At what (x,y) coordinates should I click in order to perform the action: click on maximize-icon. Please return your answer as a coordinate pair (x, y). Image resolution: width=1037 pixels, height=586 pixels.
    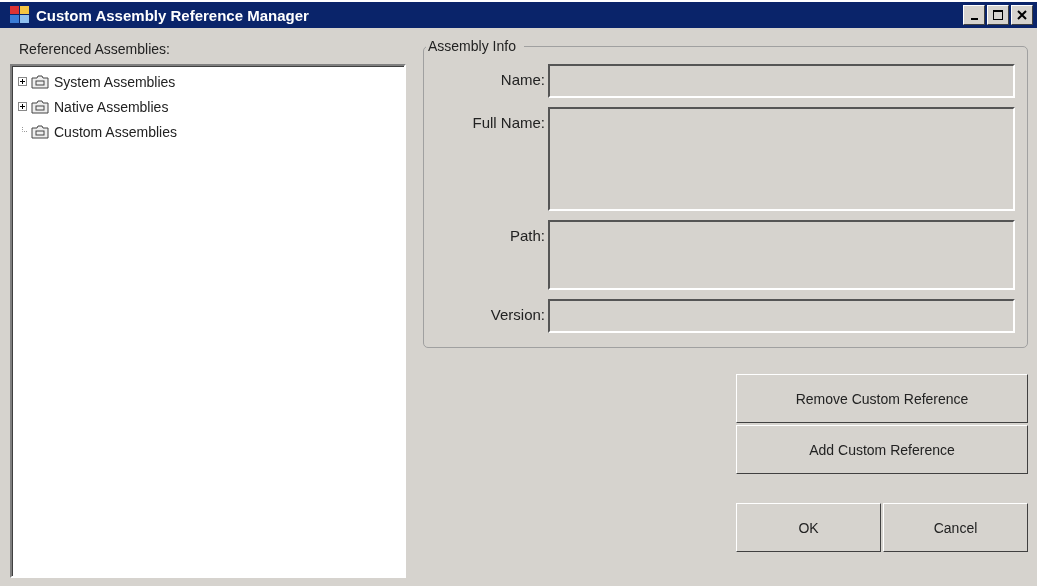
    Looking at the image, I should click on (998, 15).